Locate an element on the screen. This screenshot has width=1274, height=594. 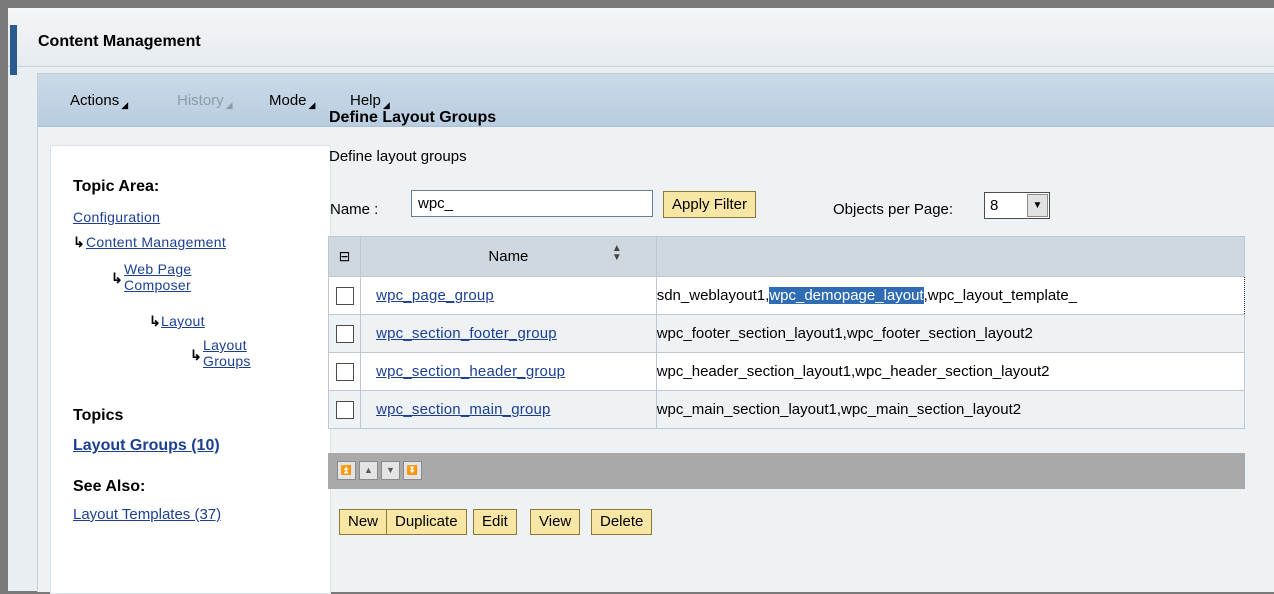
breadcrumb-web-page-composer: Web Page Composer is located at coordinates (158, 277).